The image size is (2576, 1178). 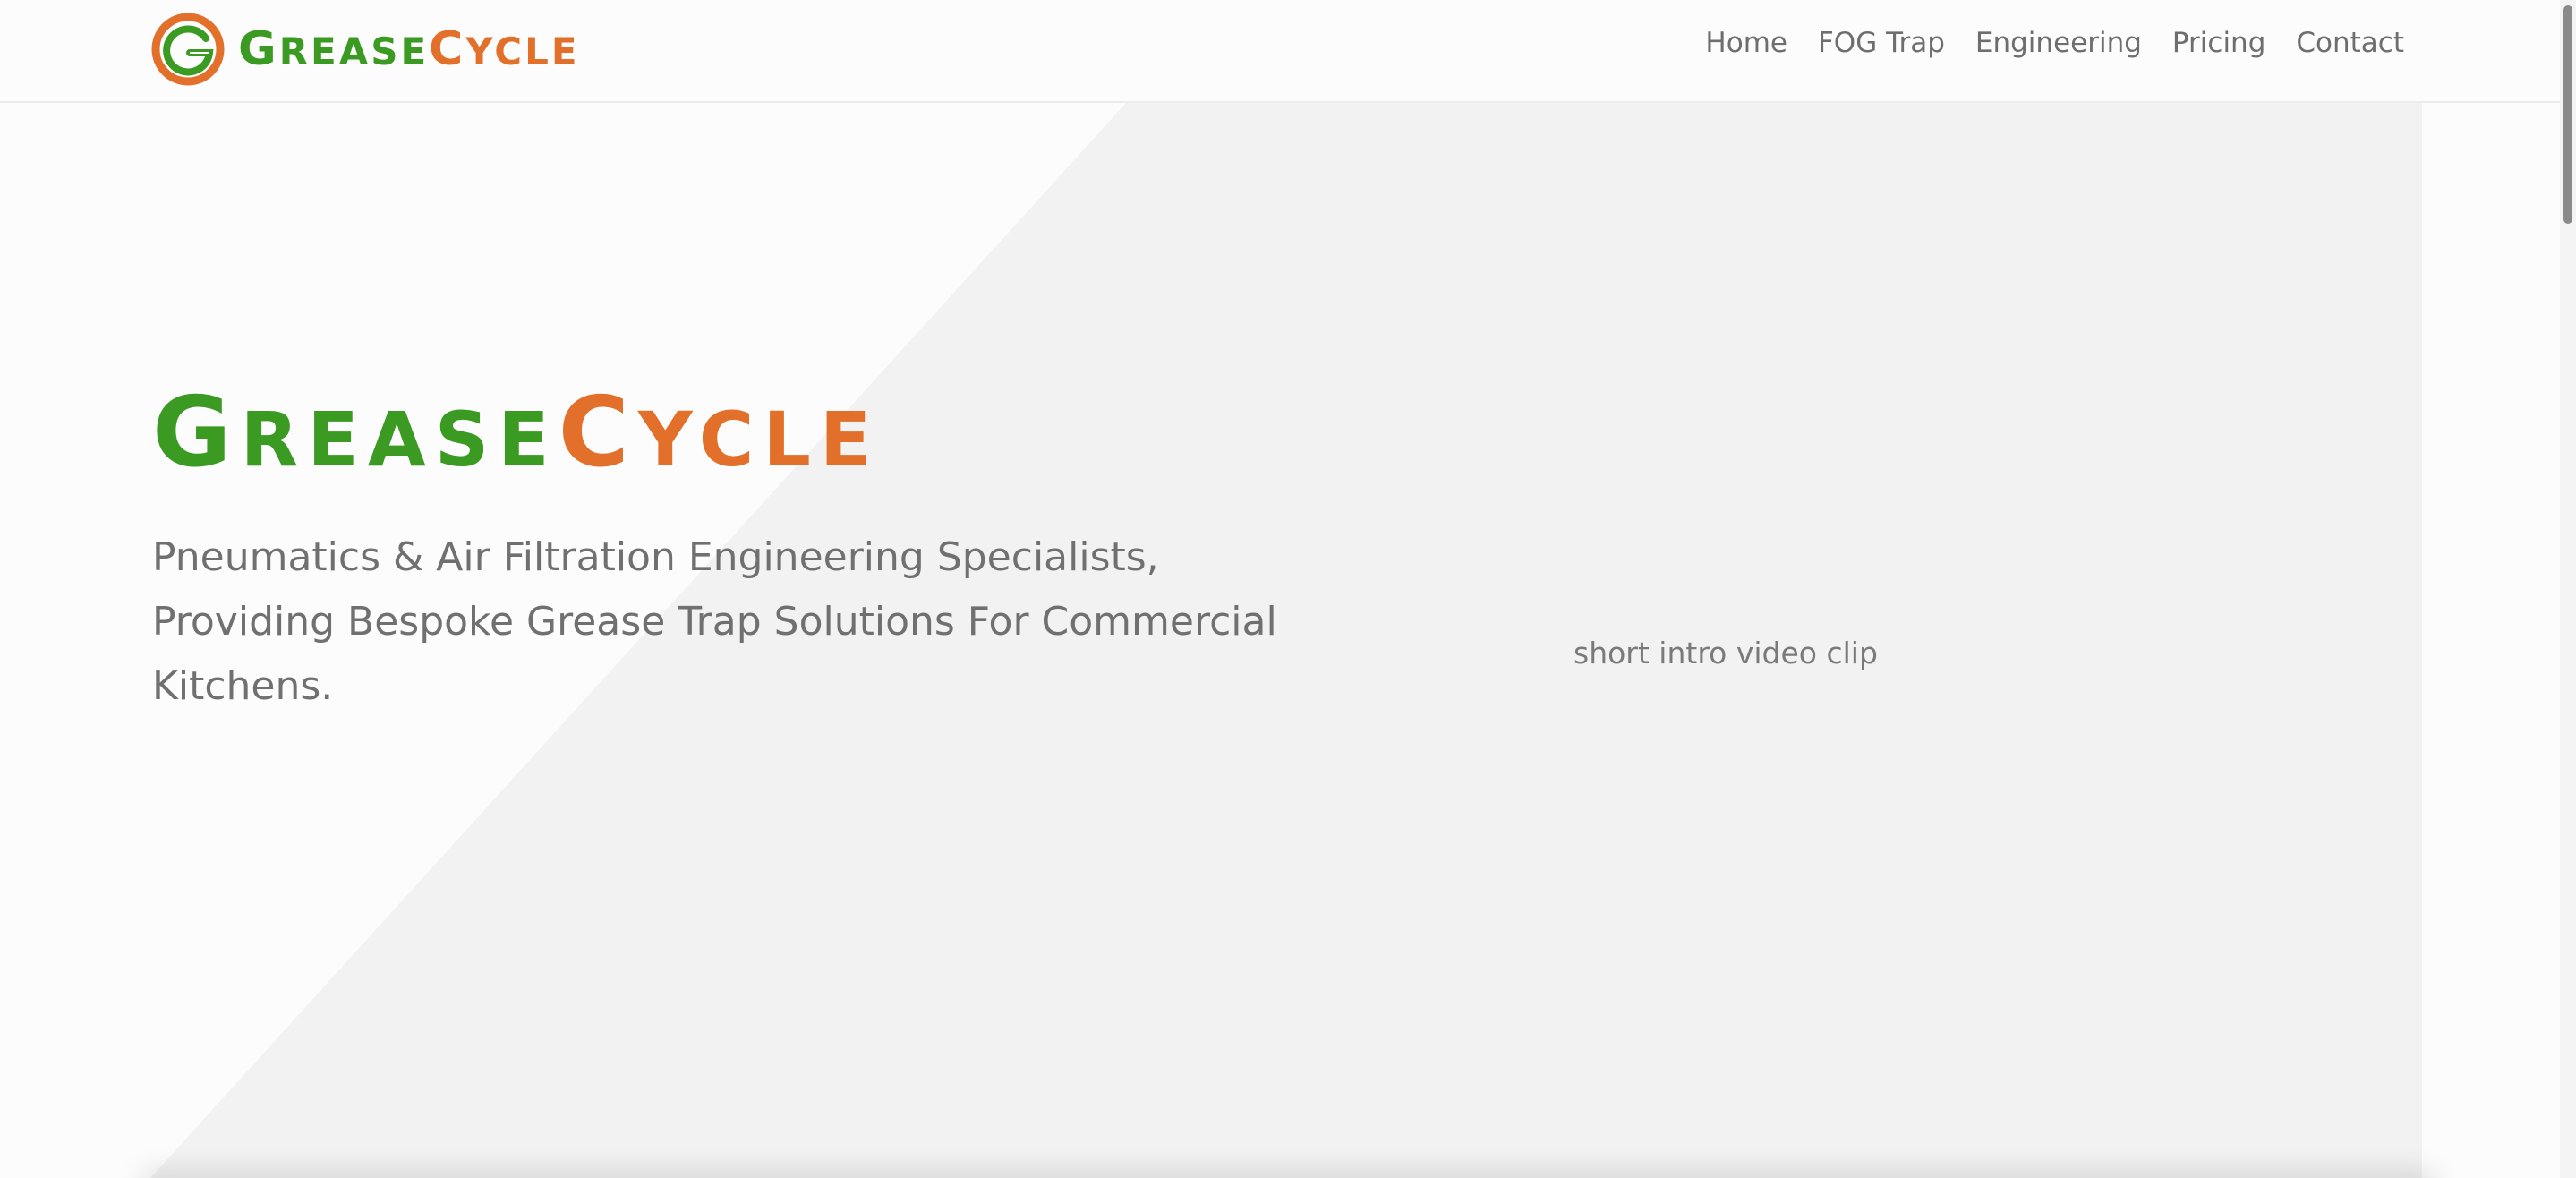 I want to click on logo-word-1-rest: REASE, so click(x=354, y=51).